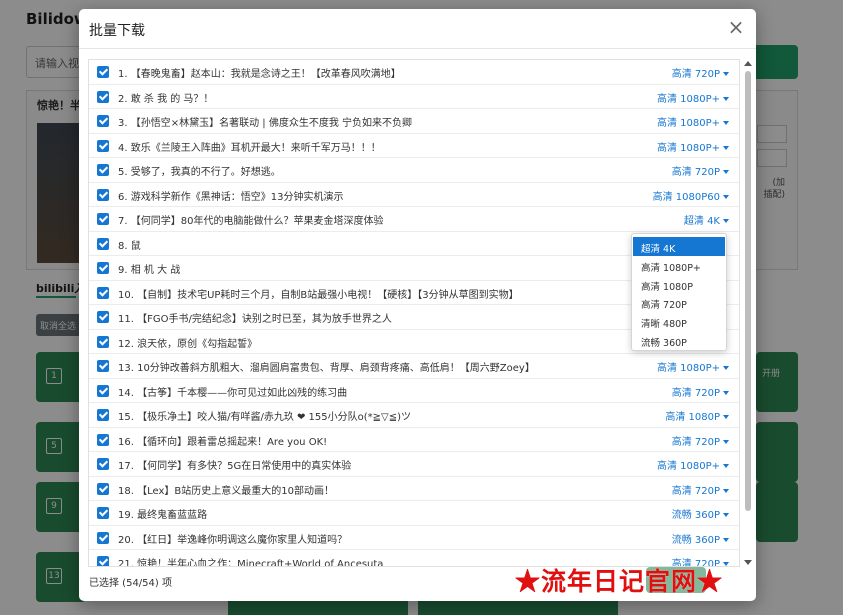 The width and height of the screenshot is (843, 615). What do you see at coordinates (199, 172) in the screenshot?
I see `row-title: 5. 受够了，我真的不行了。好想逃。` at bounding box center [199, 172].